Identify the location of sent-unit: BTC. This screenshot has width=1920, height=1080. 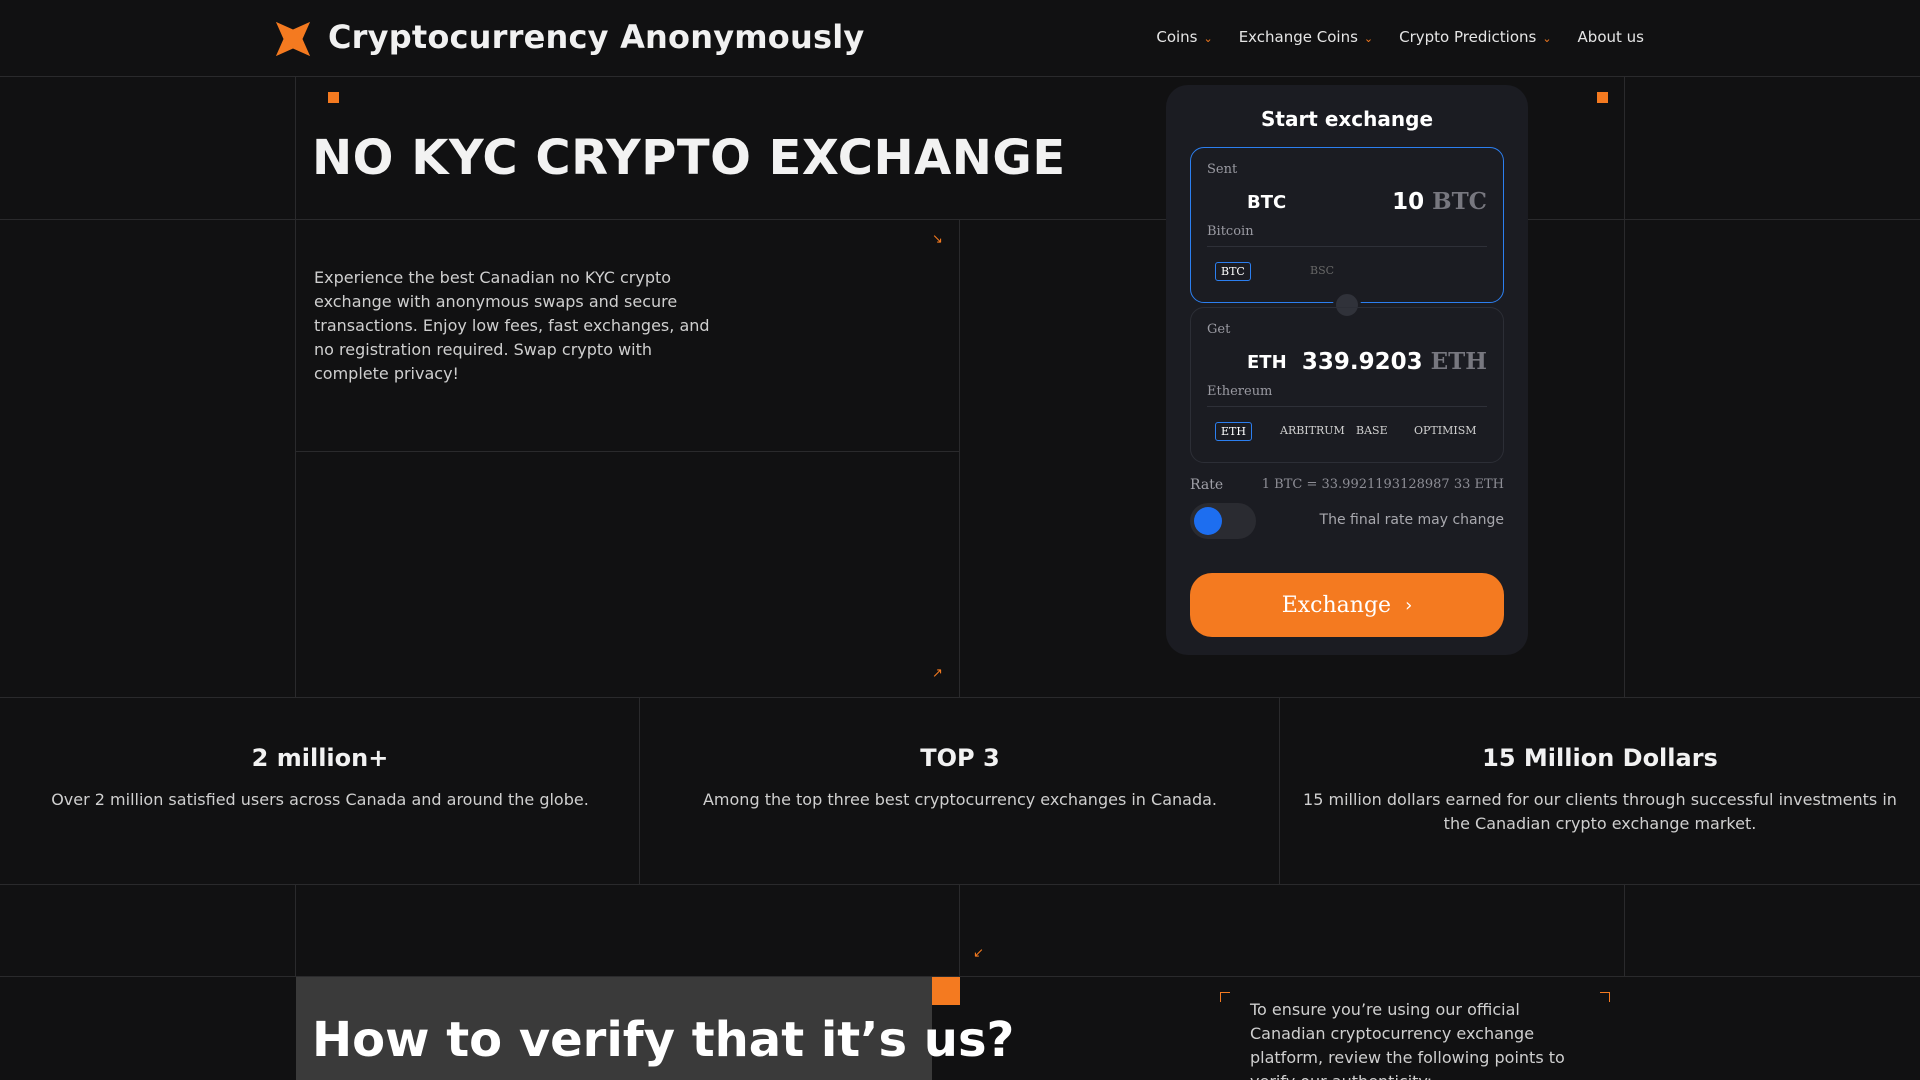
(1459, 201).